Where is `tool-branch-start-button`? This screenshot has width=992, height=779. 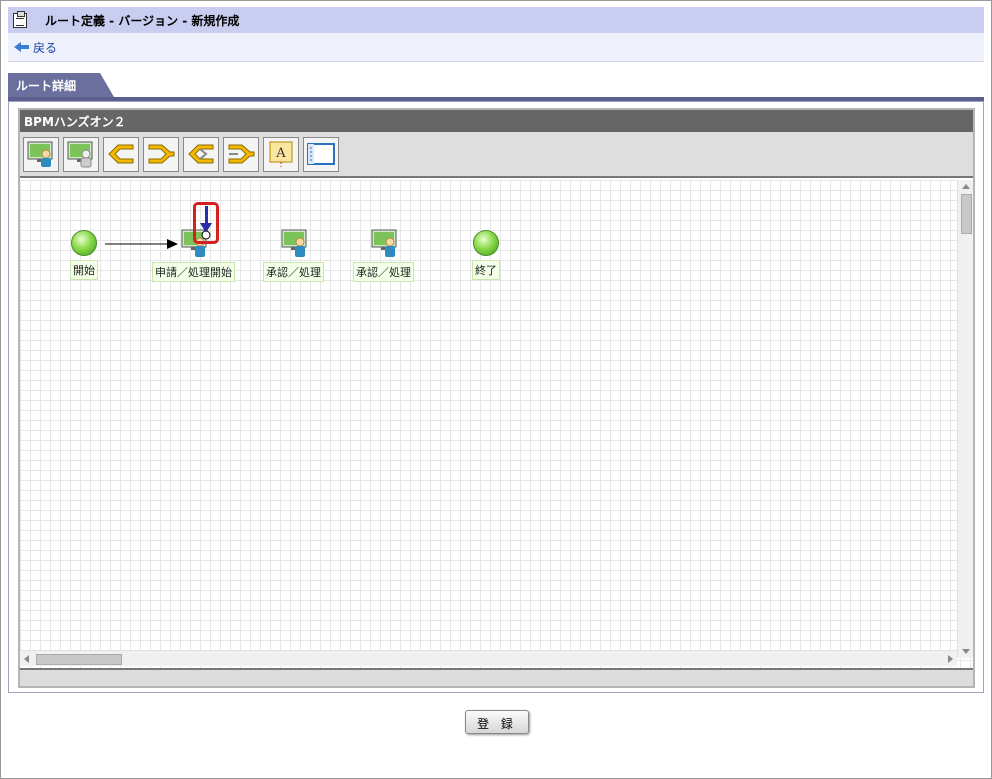
tool-branch-start-button is located at coordinates (121, 154).